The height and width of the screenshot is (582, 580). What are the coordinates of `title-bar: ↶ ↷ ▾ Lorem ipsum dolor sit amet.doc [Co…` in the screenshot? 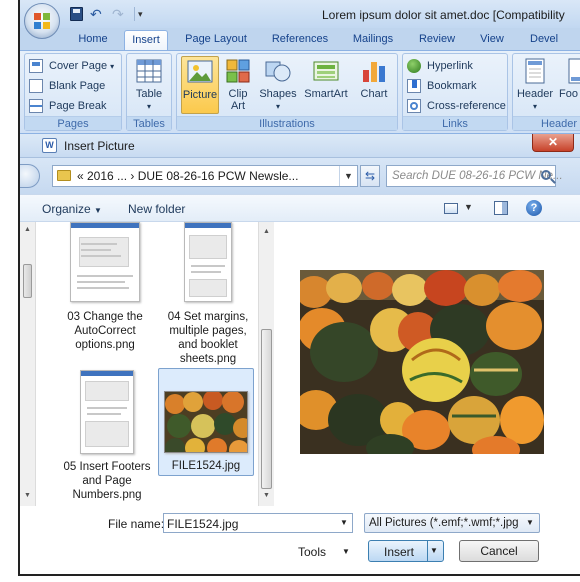 It's located at (300, 14).